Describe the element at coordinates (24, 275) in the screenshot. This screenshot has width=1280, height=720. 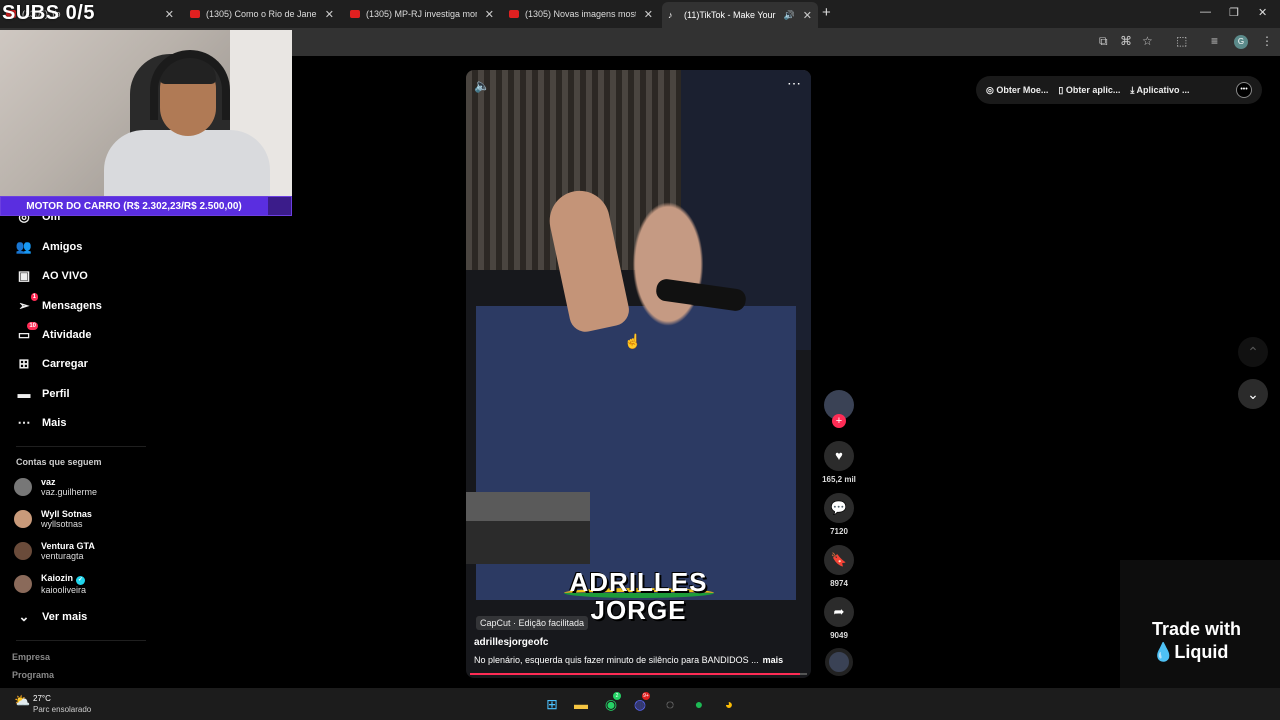
I see `live-icon: ▣` at that location.